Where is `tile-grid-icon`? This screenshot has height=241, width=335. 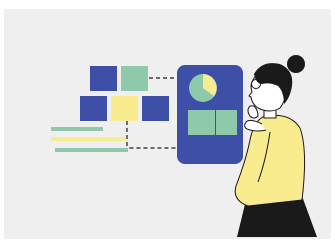
tile-grid-icon is located at coordinates (124, 93).